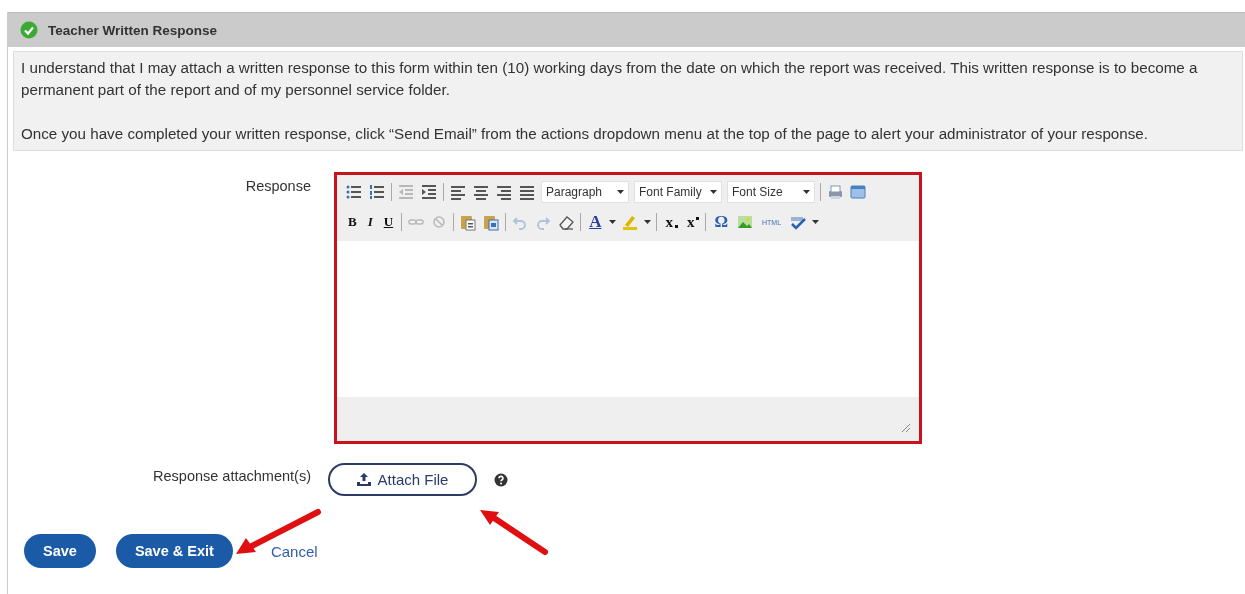  What do you see at coordinates (610, 79) in the screenshot?
I see `info-paragraph: I understand that I may attach a written response to this form within ten (10) working days from the date on which the report was received. This written response is to become a permanent part of the report and of my personnel service folder.` at bounding box center [610, 79].